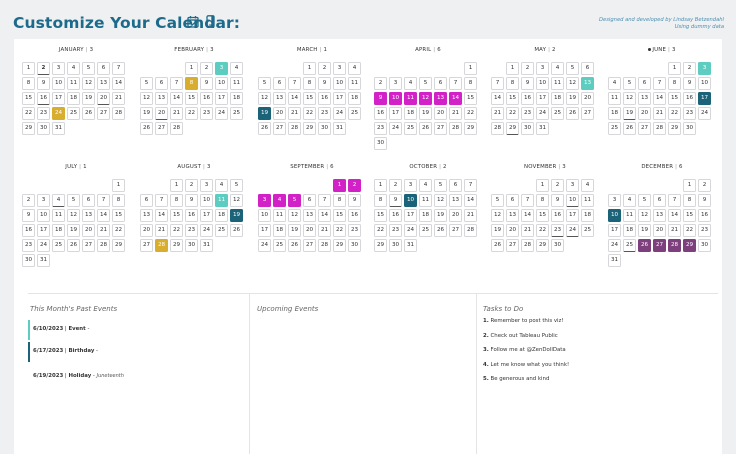 The height and width of the screenshot is (454, 736). What do you see at coordinates (43, 68) in the screenshot?
I see `day-cell: 2` at bounding box center [43, 68].